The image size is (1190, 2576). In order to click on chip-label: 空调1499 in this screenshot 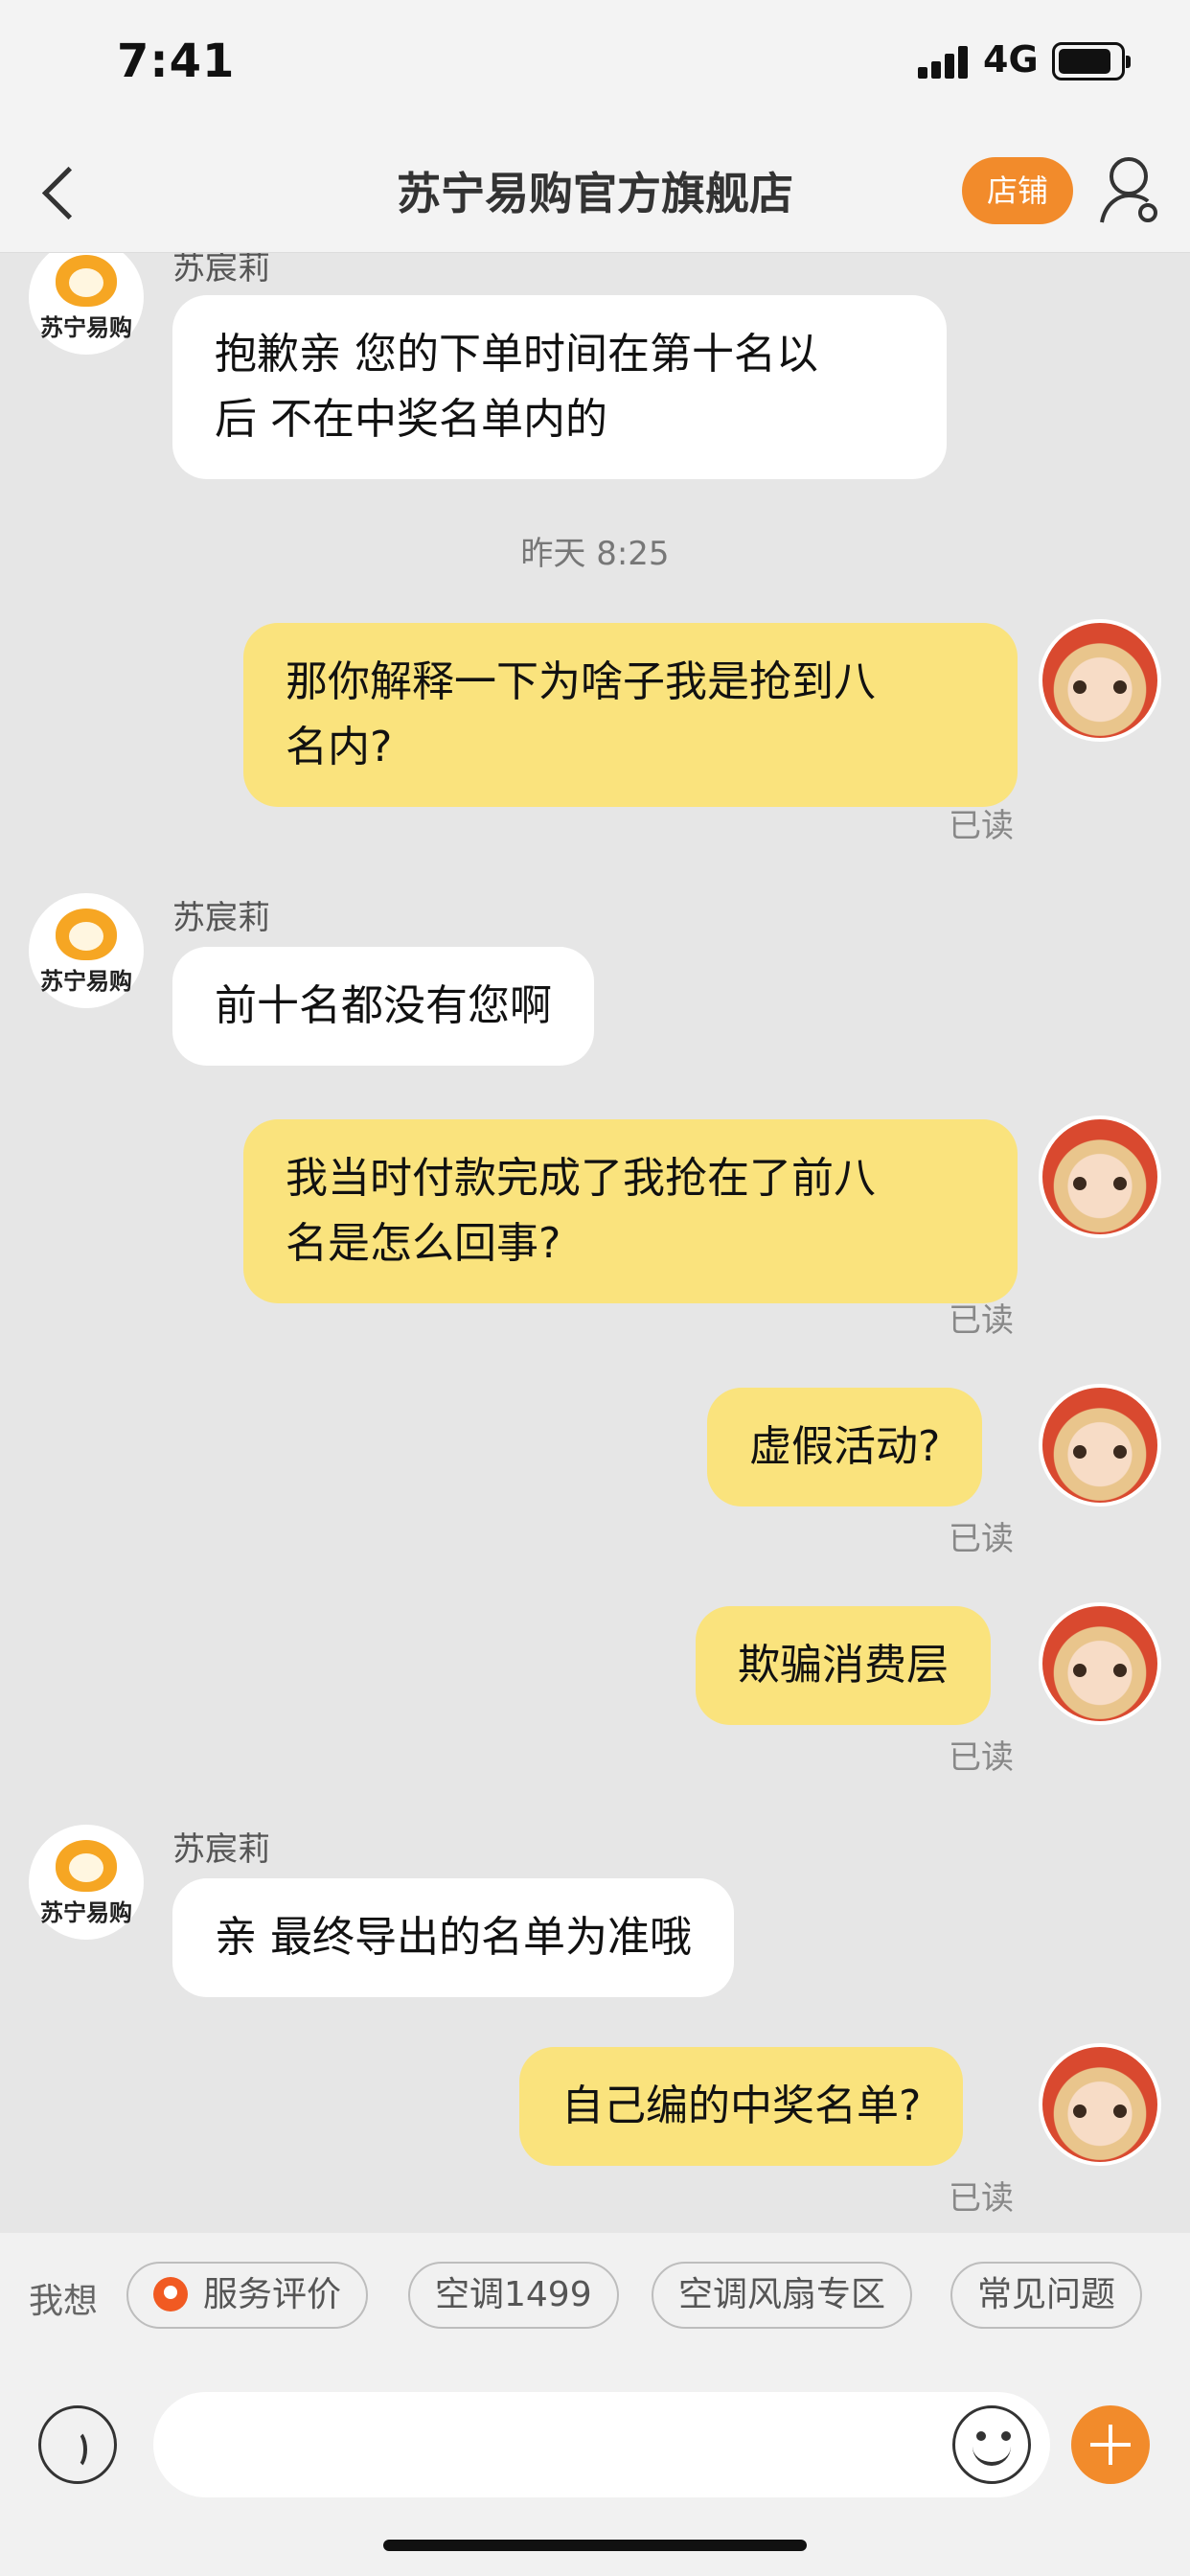, I will do `click(513, 2294)`.